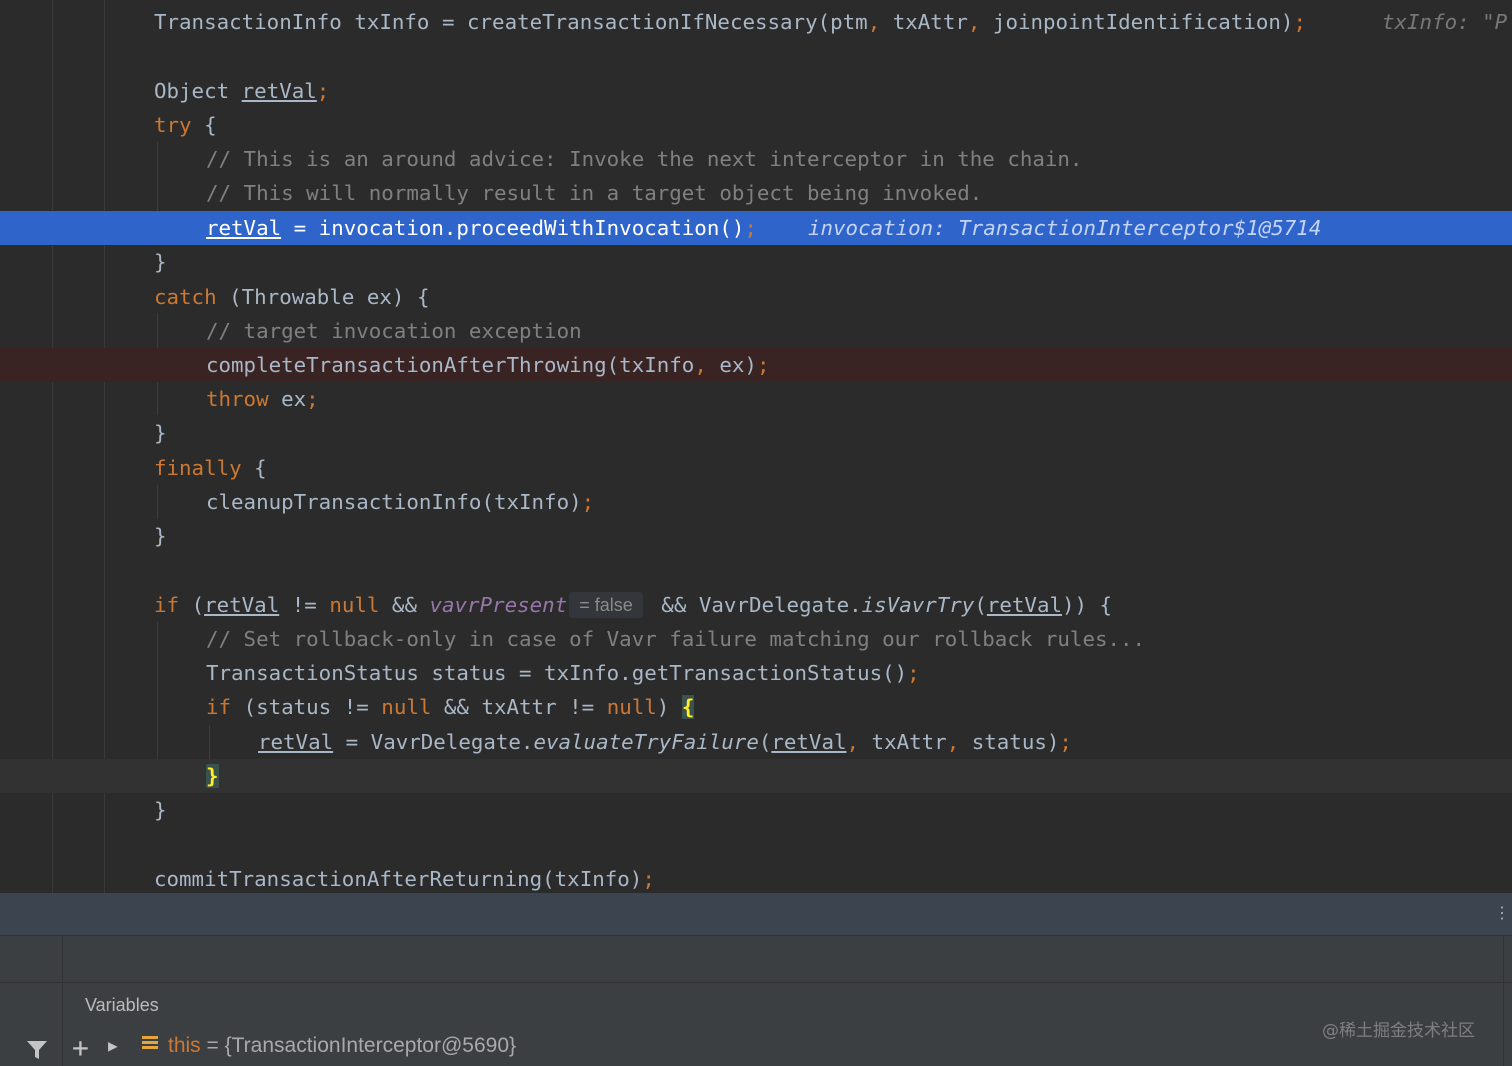 The width and height of the screenshot is (1512, 1066). Describe the element at coordinates (122, 1005) in the screenshot. I see `variables-title: Variables` at that location.